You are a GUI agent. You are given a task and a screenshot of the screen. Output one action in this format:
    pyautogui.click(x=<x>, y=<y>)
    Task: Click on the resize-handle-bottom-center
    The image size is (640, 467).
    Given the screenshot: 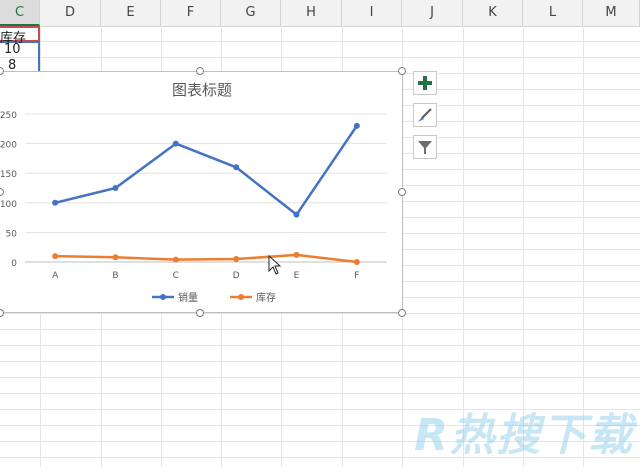 What is the action you would take?
    pyautogui.click(x=200, y=313)
    